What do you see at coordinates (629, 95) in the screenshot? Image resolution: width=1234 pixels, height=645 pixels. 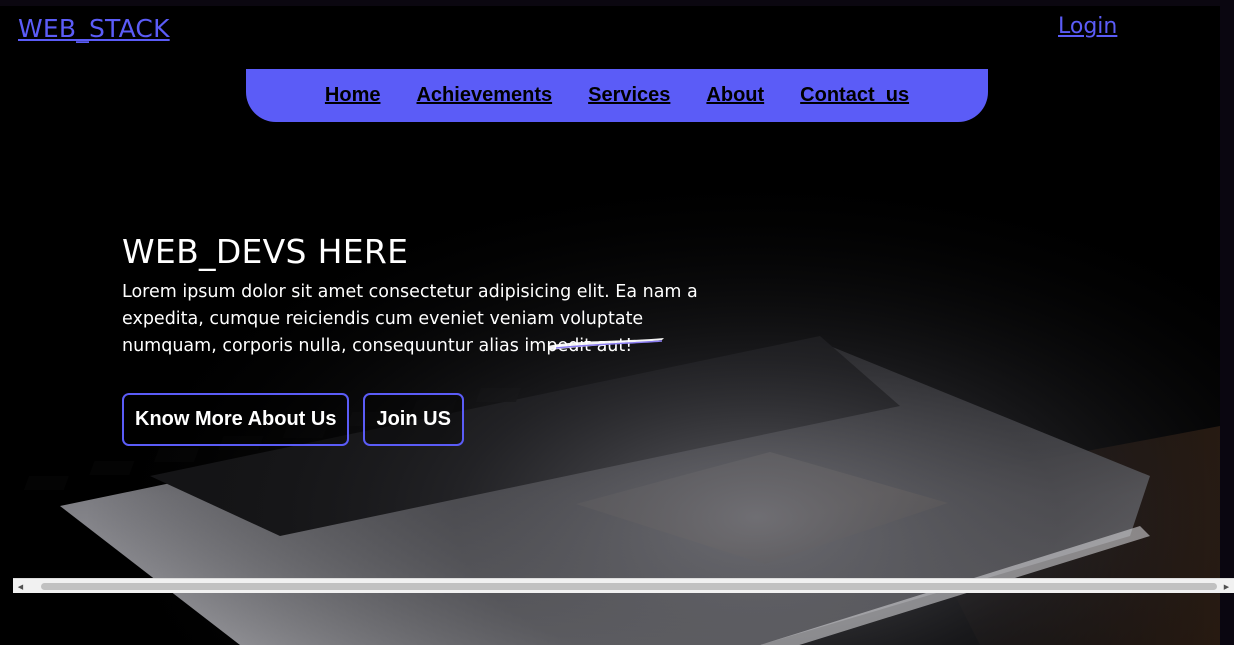 I see `nav-services-link: Services` at bounding box center [629, 95].